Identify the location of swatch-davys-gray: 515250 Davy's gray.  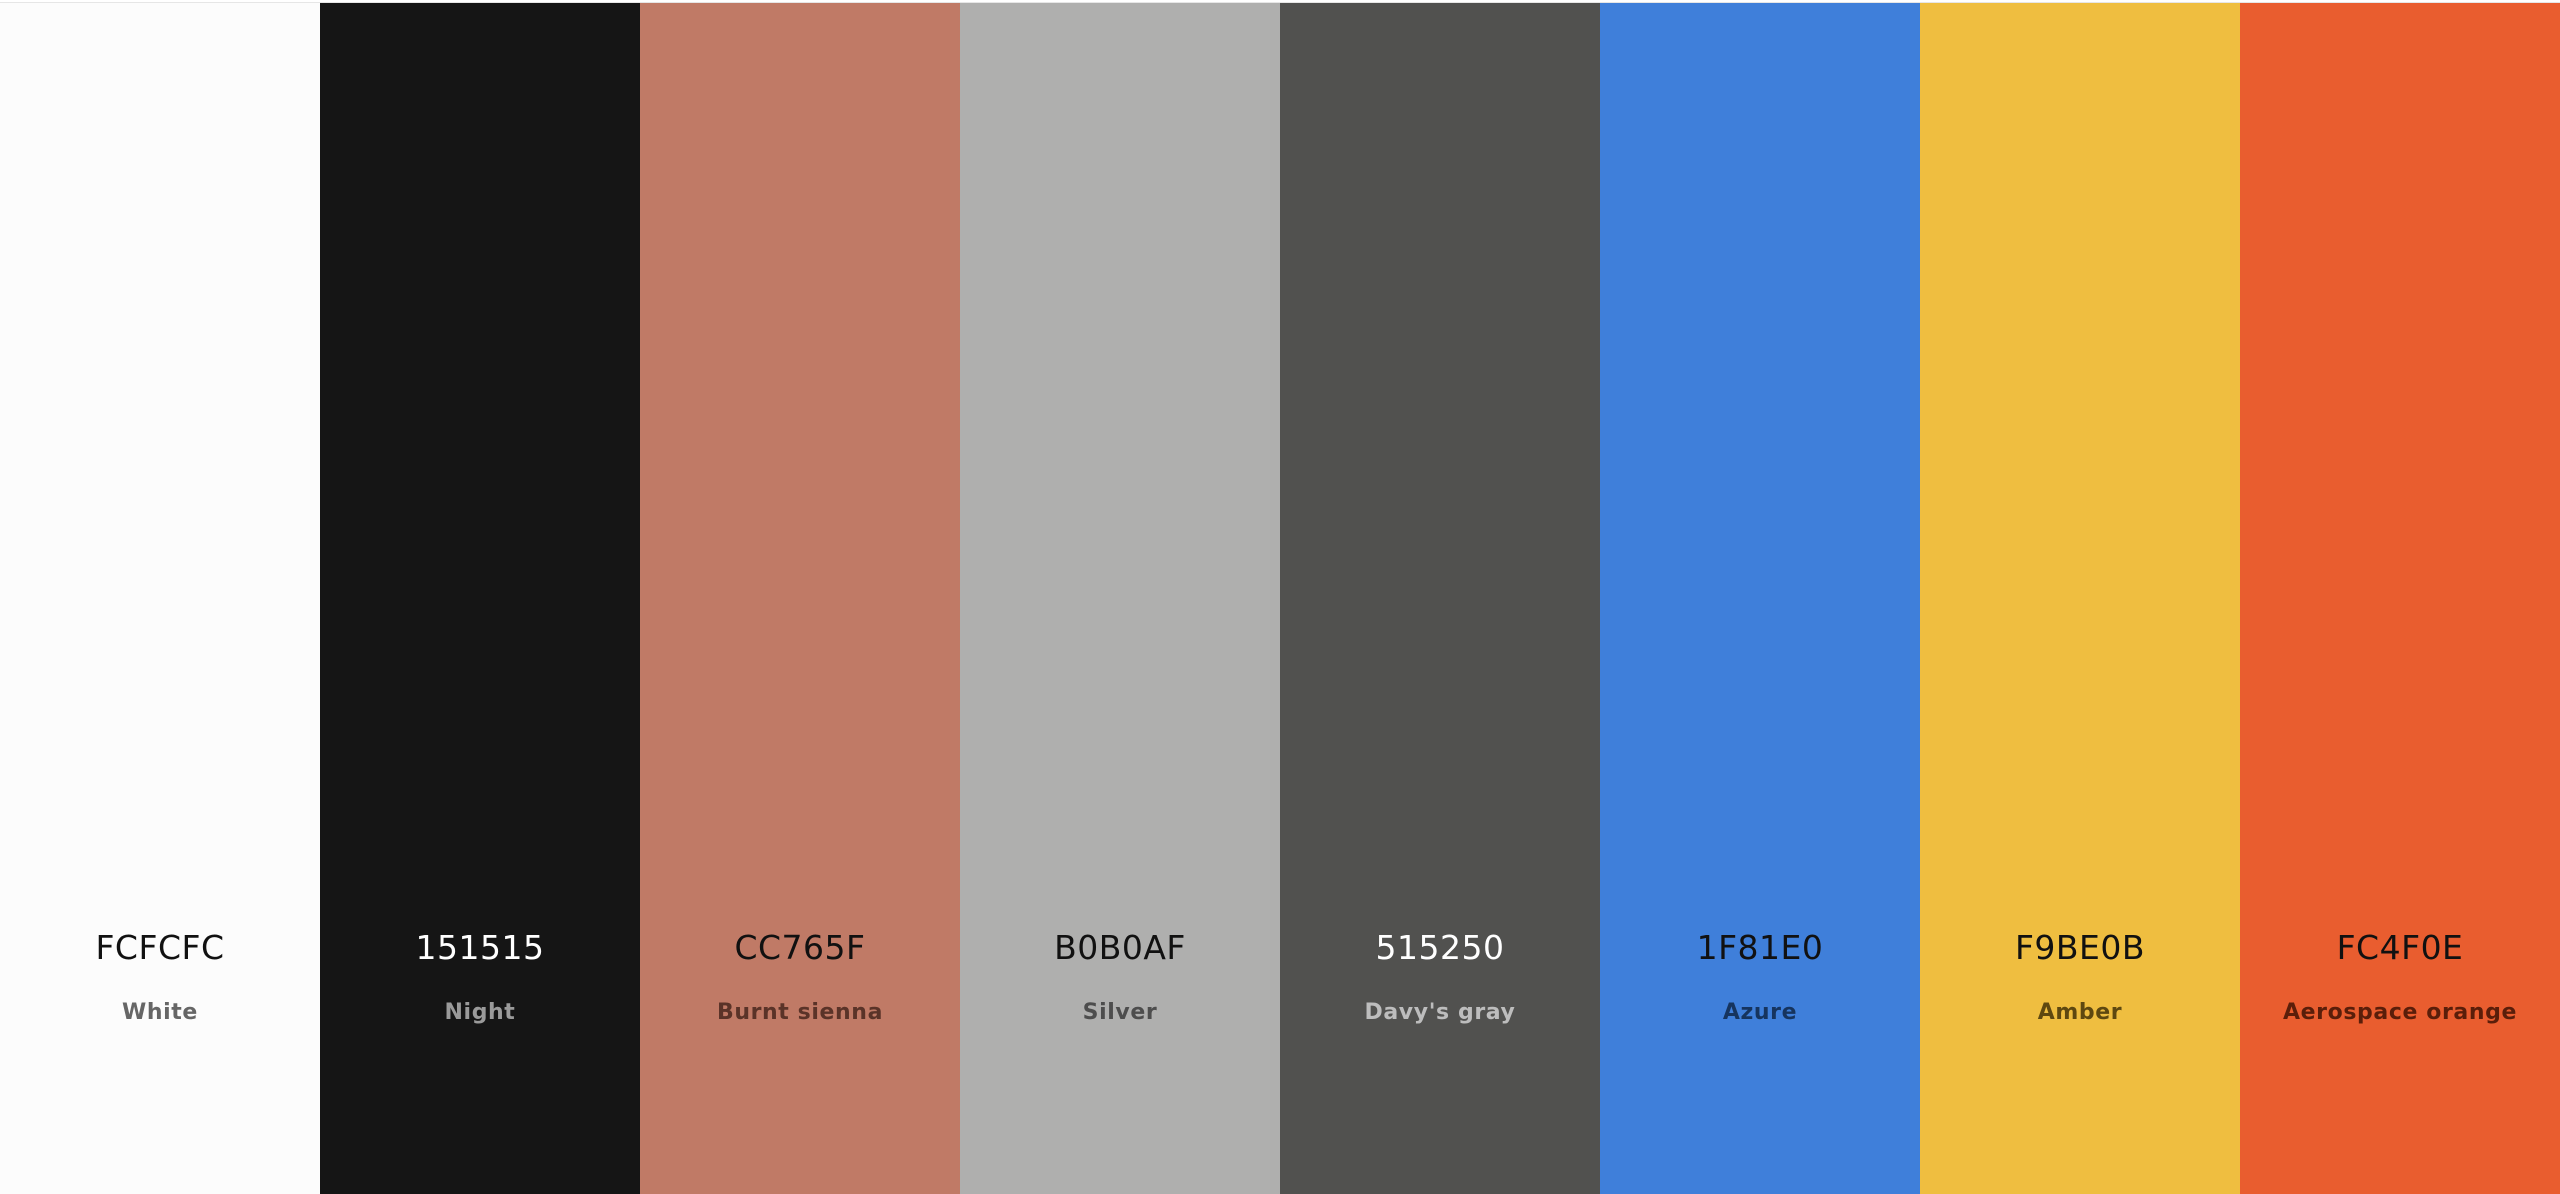
(1440, 598).